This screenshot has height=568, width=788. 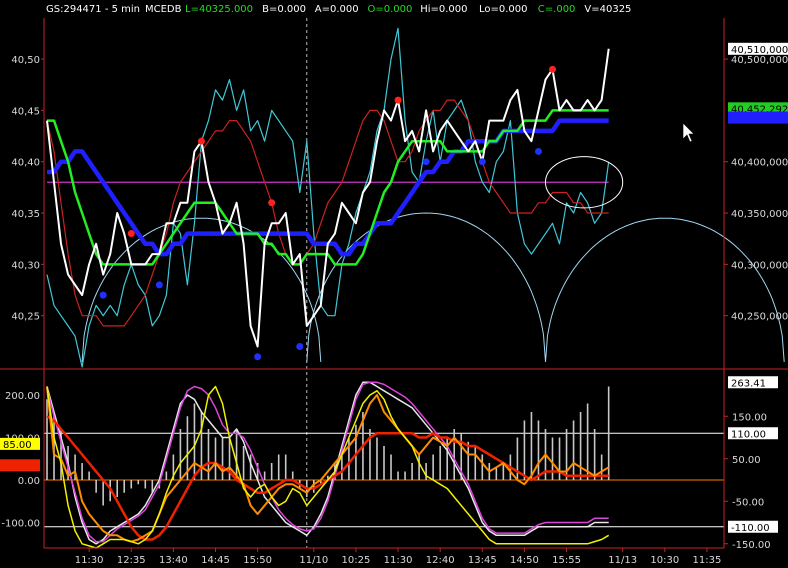 I want to click on header-field-3: O=0.000, so click(x=390, y=9).